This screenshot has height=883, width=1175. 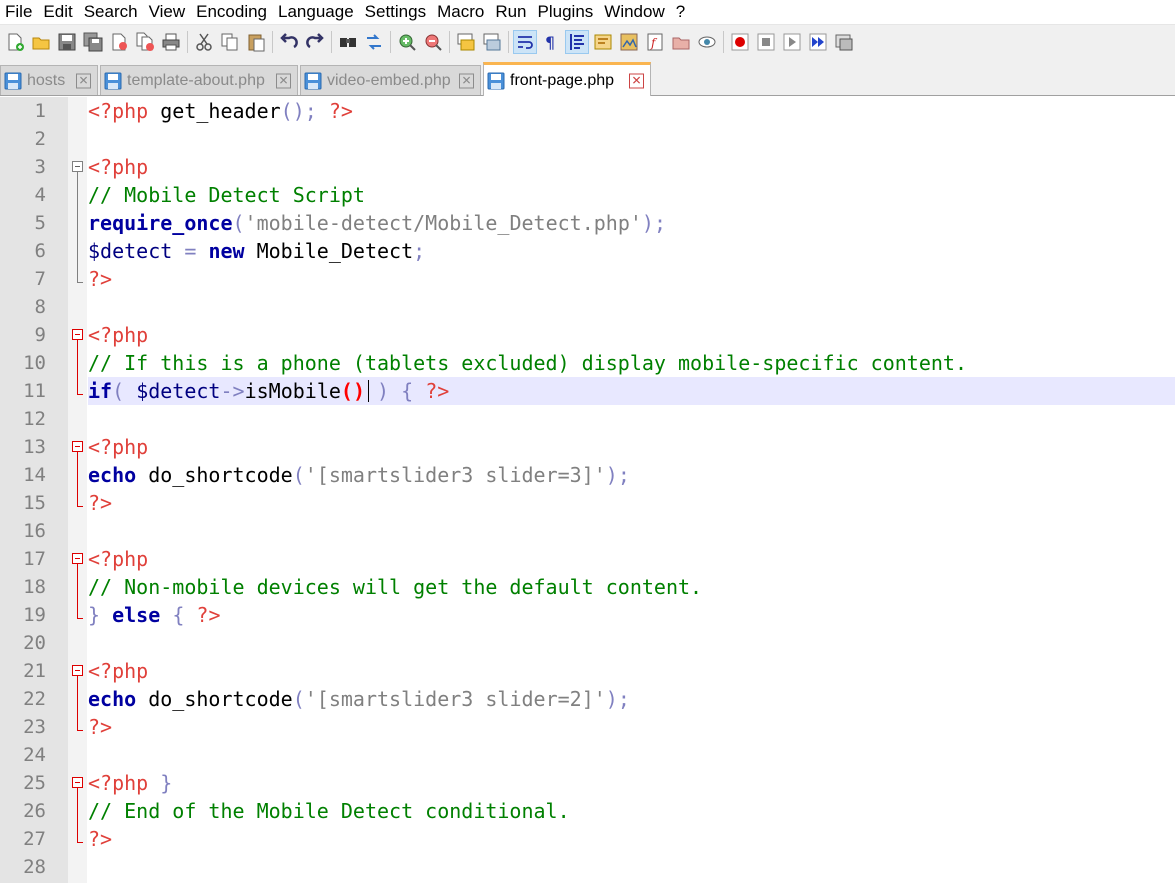 I want to click on close-button, so click(x=119, y=42).